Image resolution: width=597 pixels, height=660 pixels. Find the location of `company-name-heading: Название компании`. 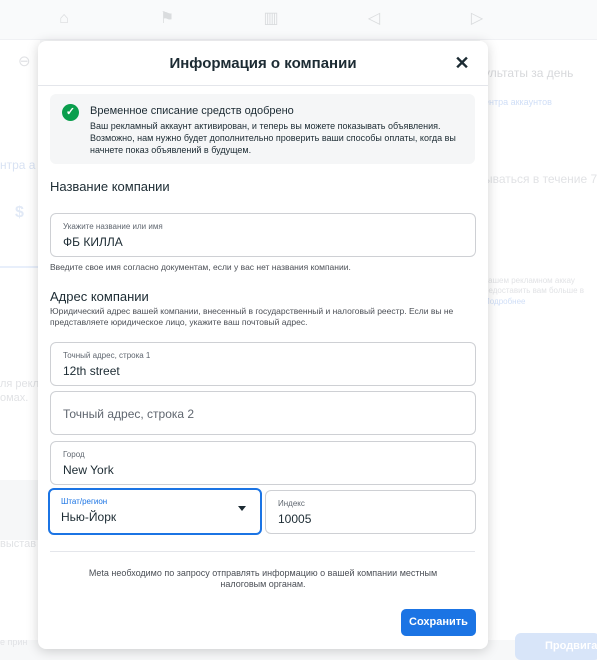

company-name-heading: Название компании is located at coordinates (110, 186).